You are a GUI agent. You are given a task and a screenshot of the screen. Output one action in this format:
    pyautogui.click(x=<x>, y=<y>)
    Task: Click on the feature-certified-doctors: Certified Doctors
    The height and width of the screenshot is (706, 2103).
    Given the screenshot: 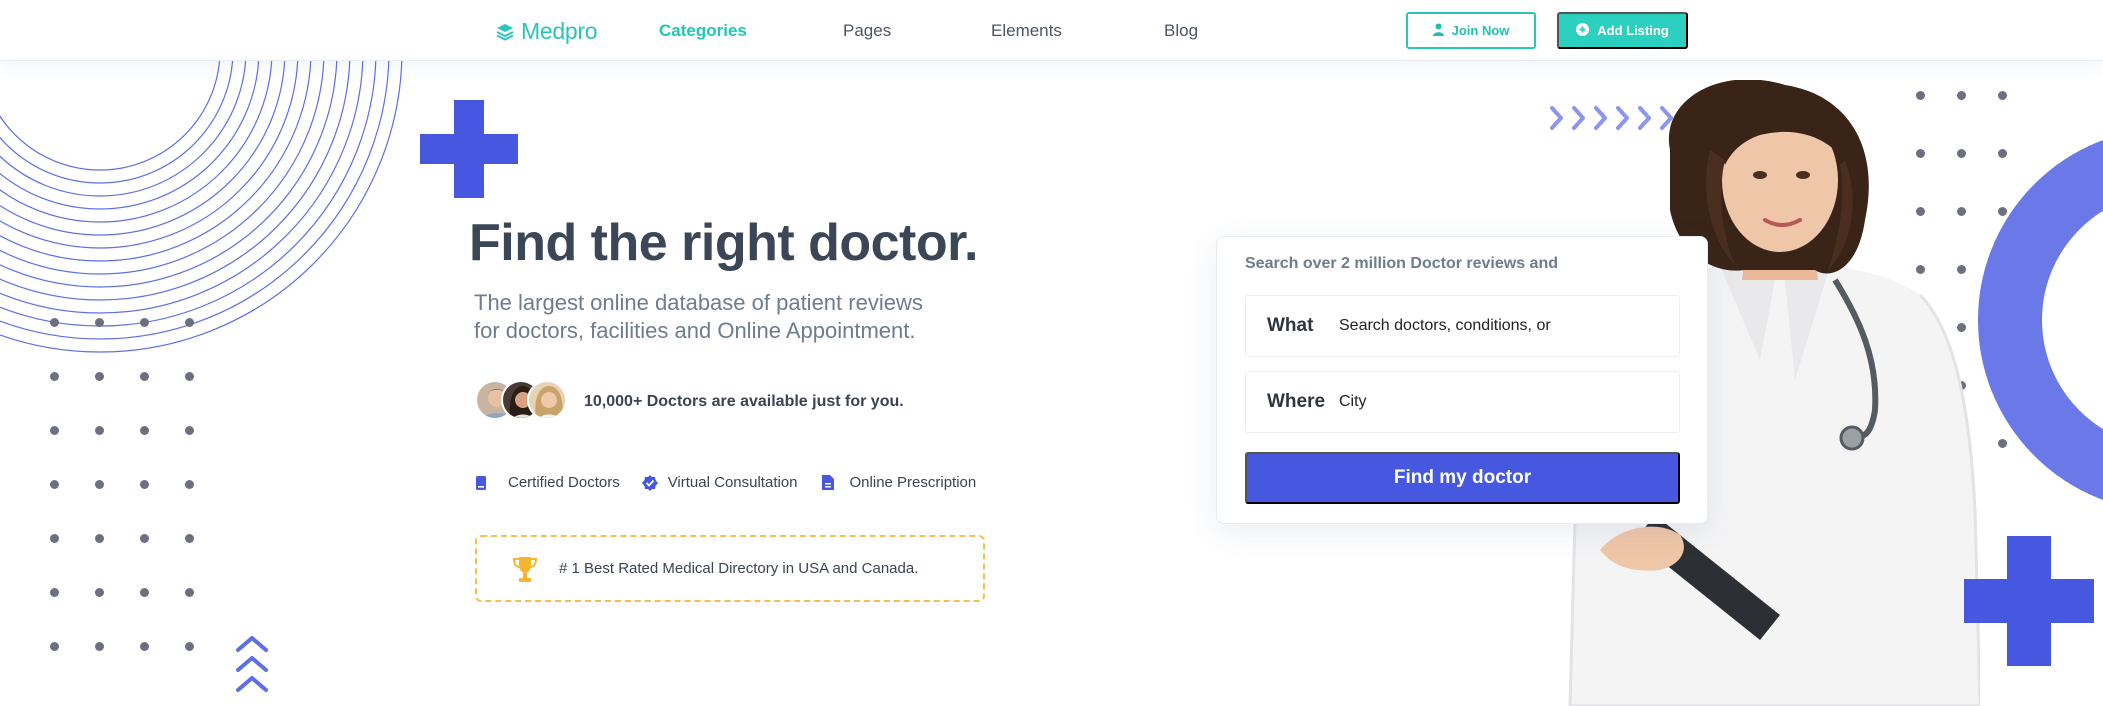 What is the action you would take?
    pyautogui.click(x=548, y=482)
    